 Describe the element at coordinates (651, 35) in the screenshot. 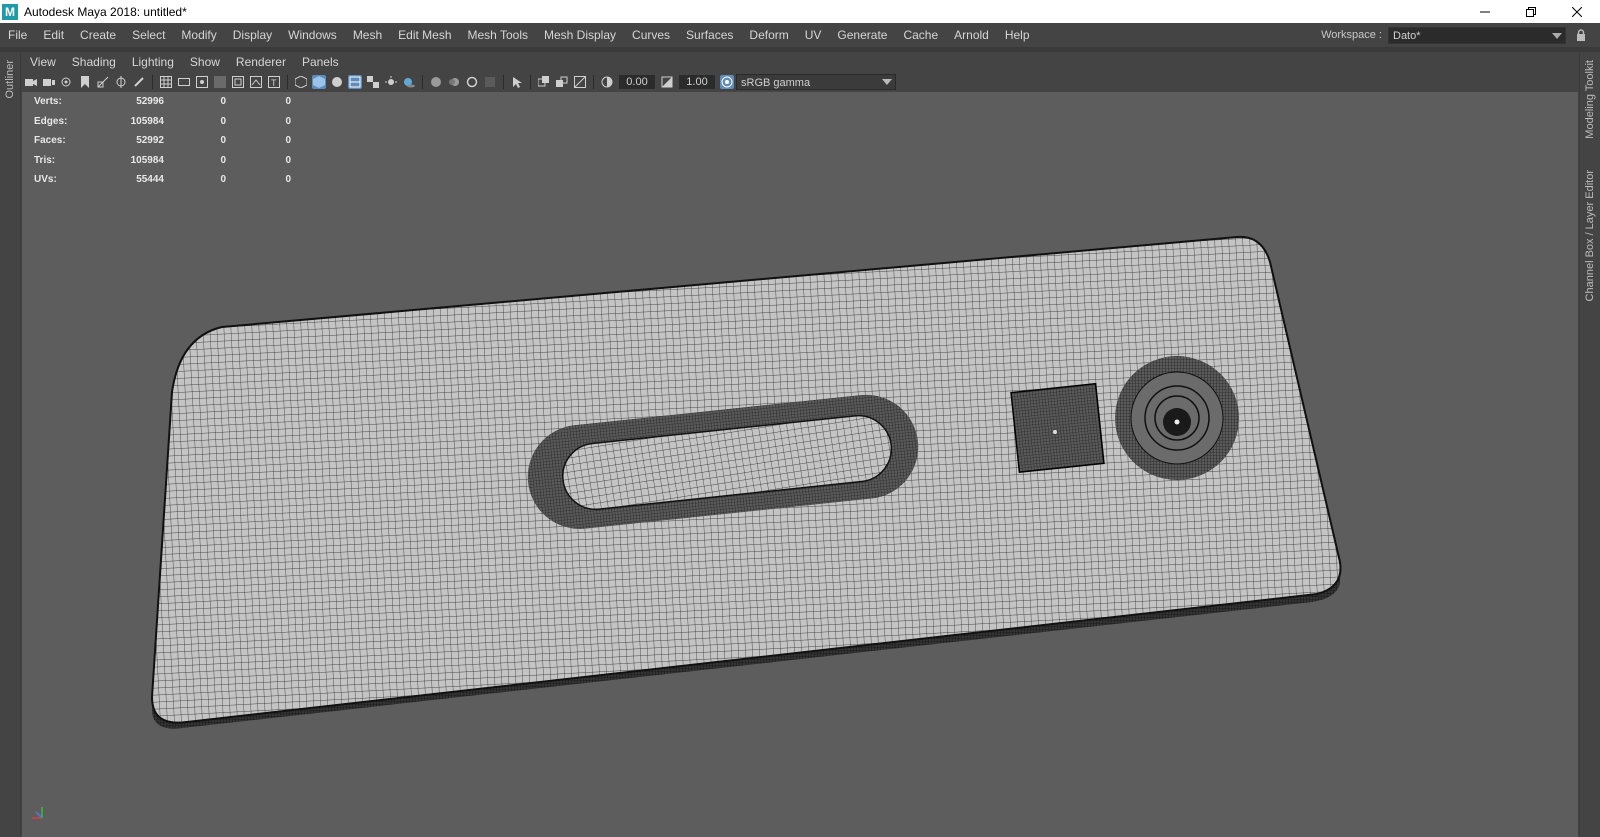

I see `menu-curves: Curves` at that location.